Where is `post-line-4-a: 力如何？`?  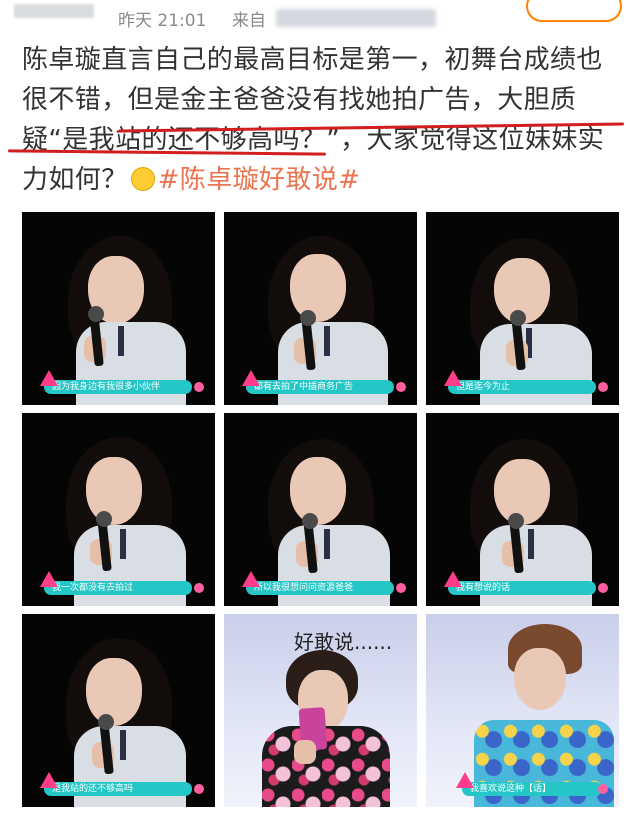
post-line-4-a: 力如何？ is located at coordinates (75, 180).